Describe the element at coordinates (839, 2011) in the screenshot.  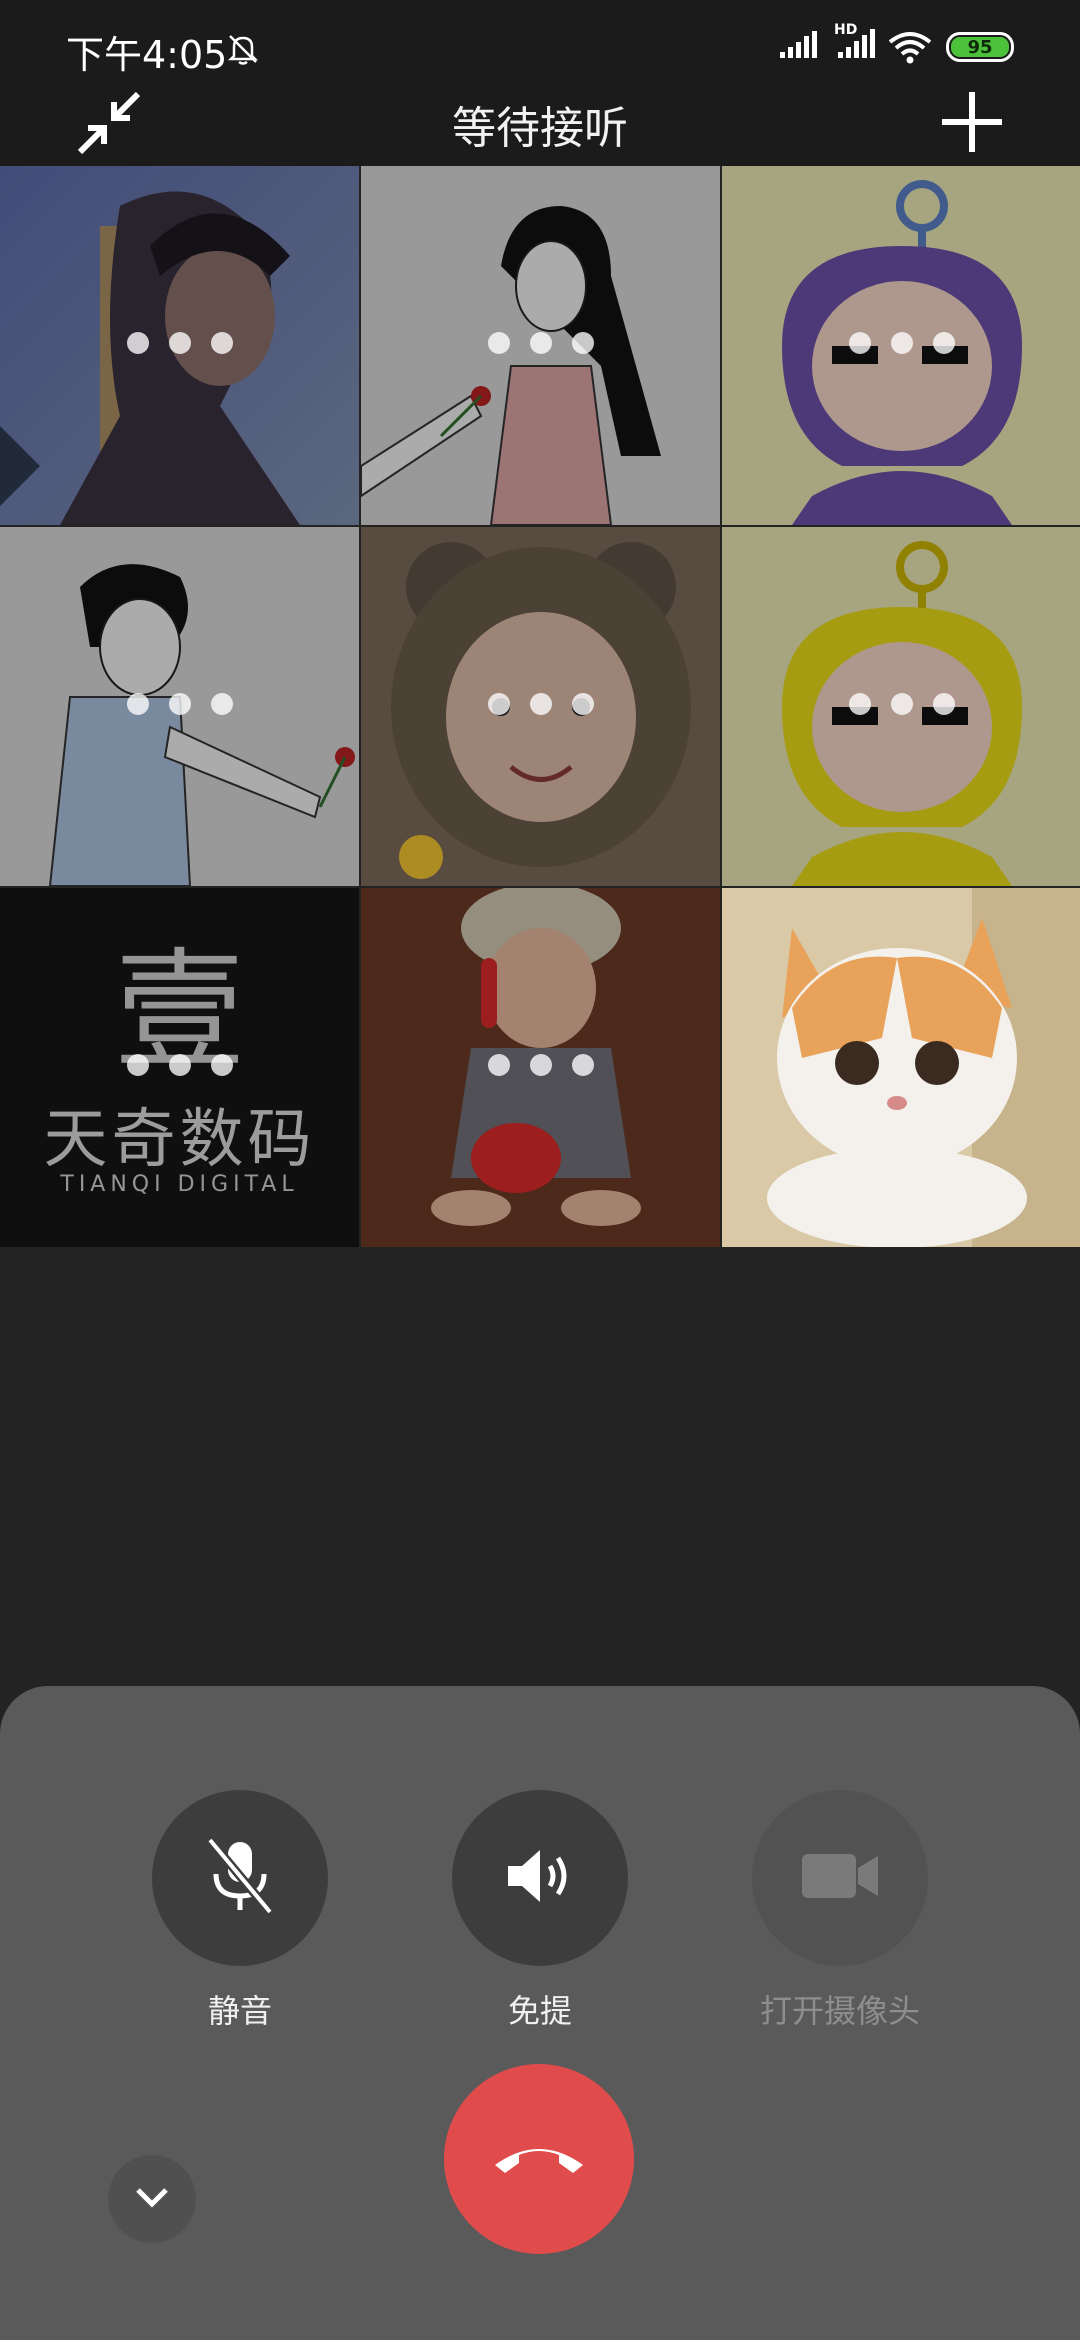
I see `camera-label: 打开摄像头` at that location.